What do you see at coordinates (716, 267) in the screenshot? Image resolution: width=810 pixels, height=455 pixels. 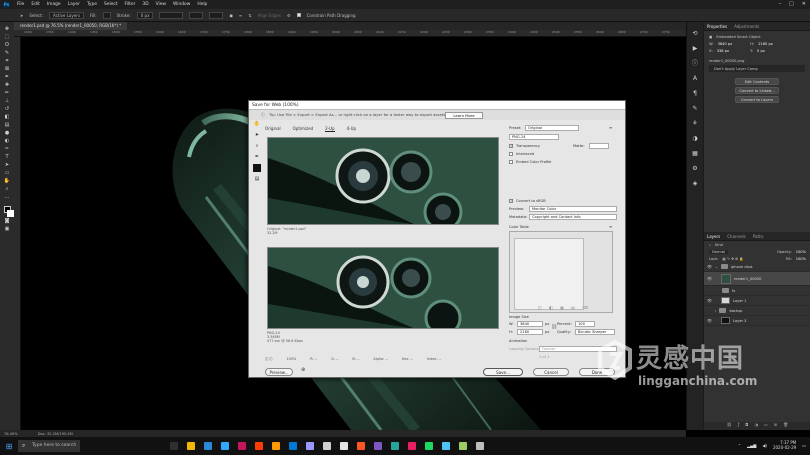 I see `chevron-down-icon: ⌄` at bounding box center [716, 267].